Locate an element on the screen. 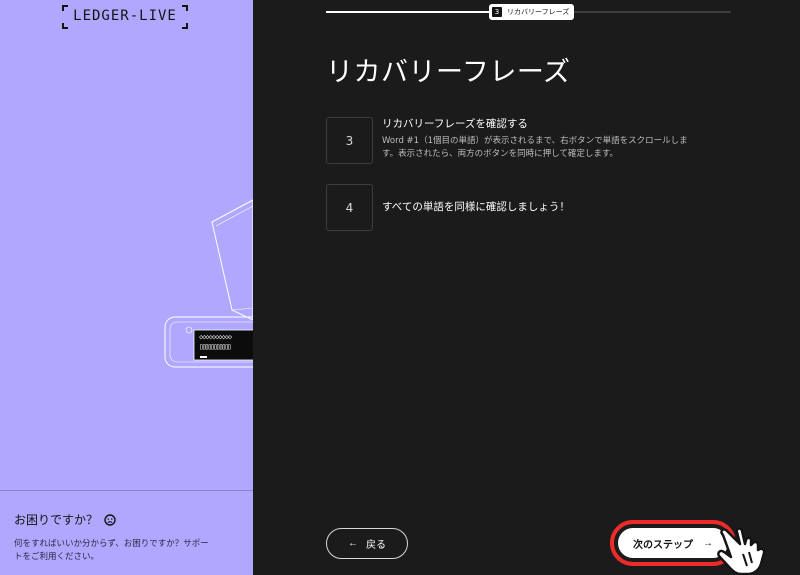  sad-face-icon is located at coordinates (110, 519).